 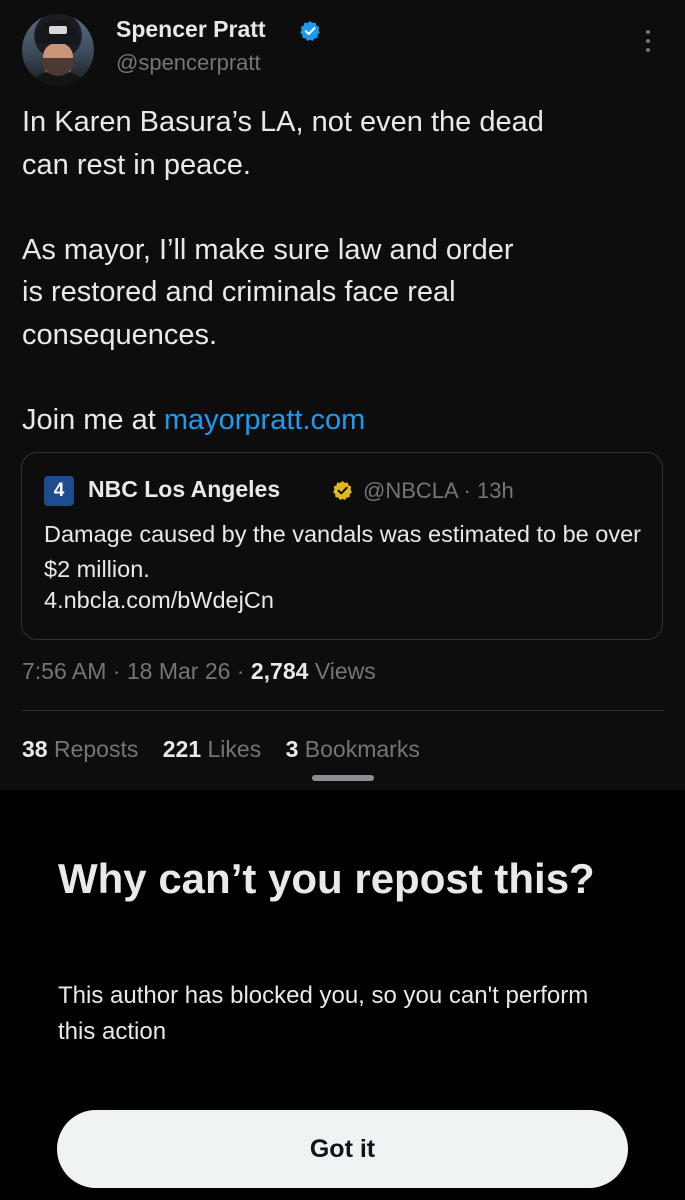 I want to click on more-vertical-icon, so click(x=648, y=43).